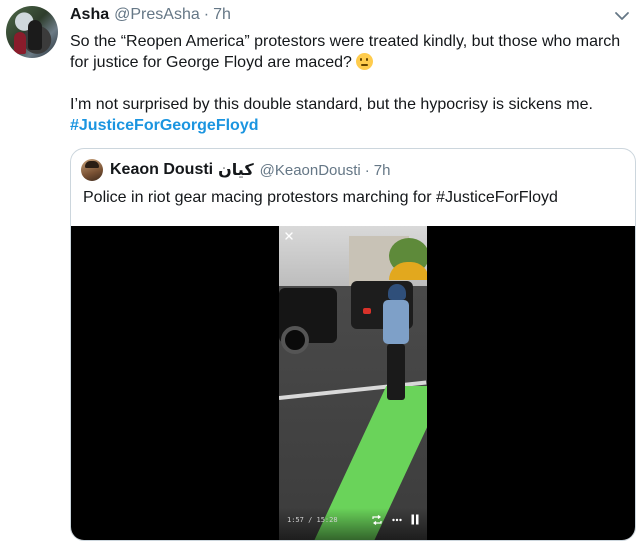  Describe the element at coordinates (353, 524) in the screenshot. I see `video-controls-bar` at that location.